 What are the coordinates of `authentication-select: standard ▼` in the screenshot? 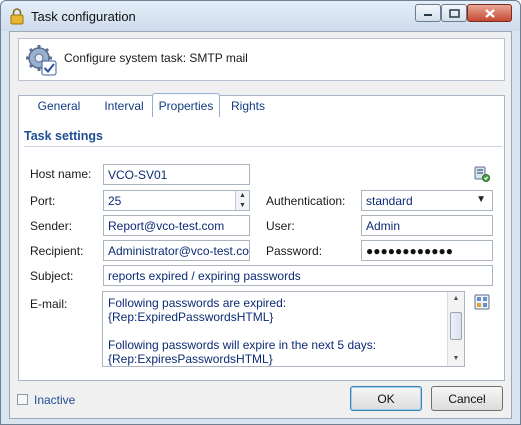 It's located at (427, 200).